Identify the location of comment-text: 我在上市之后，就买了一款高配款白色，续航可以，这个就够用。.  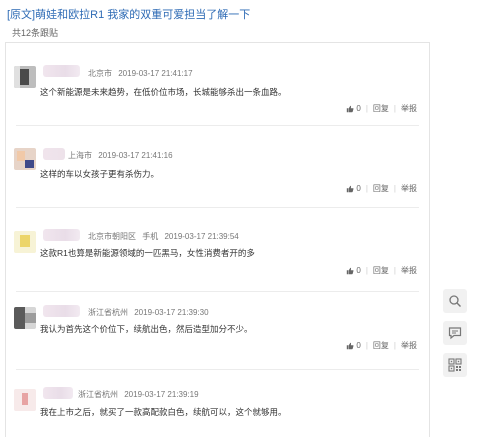
(163, 412).